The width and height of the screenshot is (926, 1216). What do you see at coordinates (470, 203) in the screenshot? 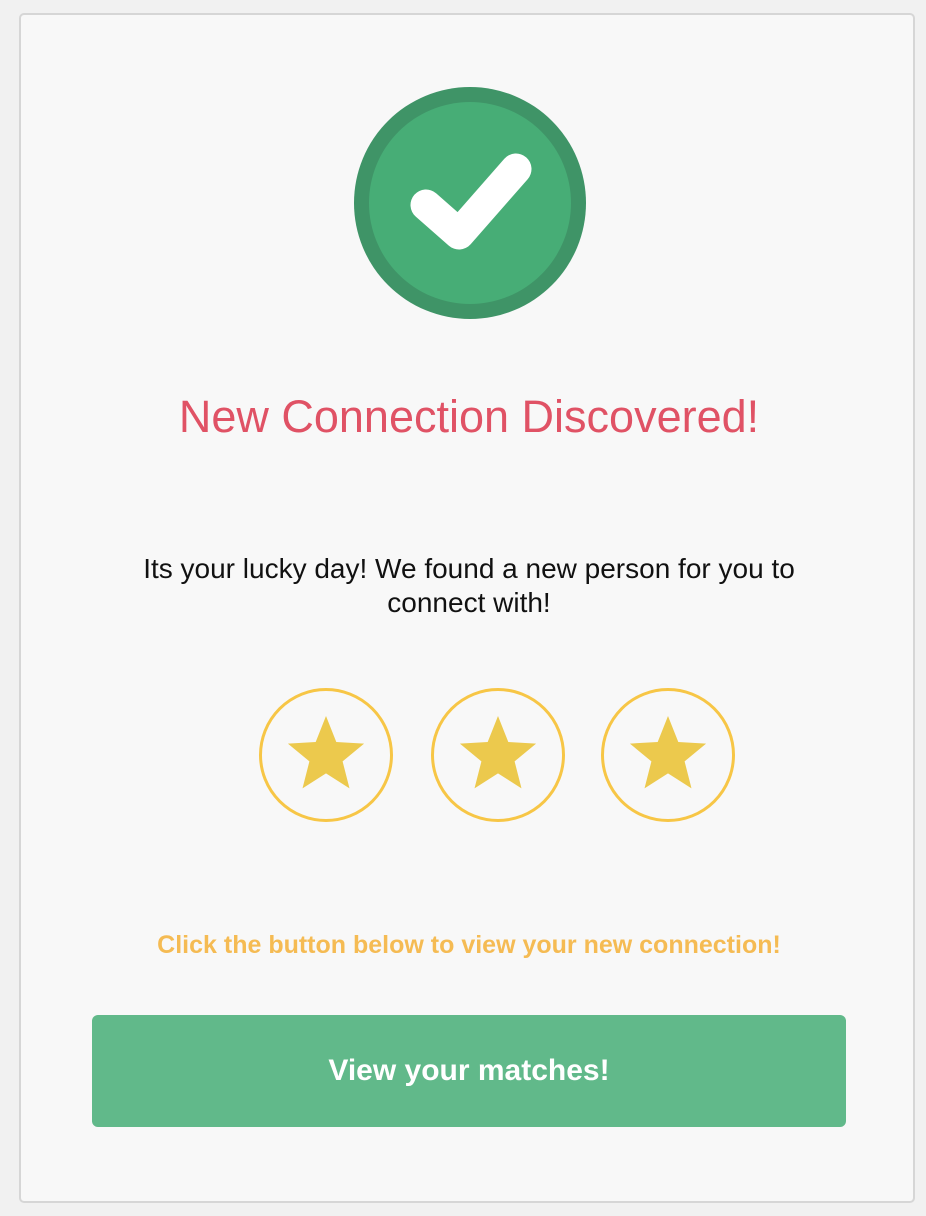
I see `check-circle-icon` at bounding box center [470, 203].